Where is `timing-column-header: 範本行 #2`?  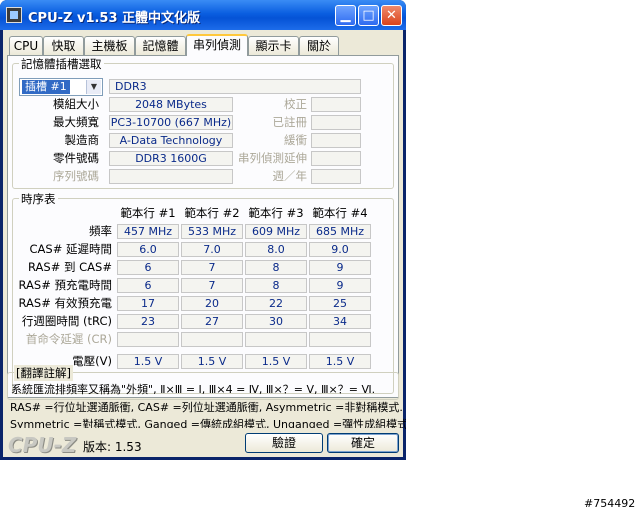
timing-column-header: 範本行 #2 is located at coordinates (212, 213).